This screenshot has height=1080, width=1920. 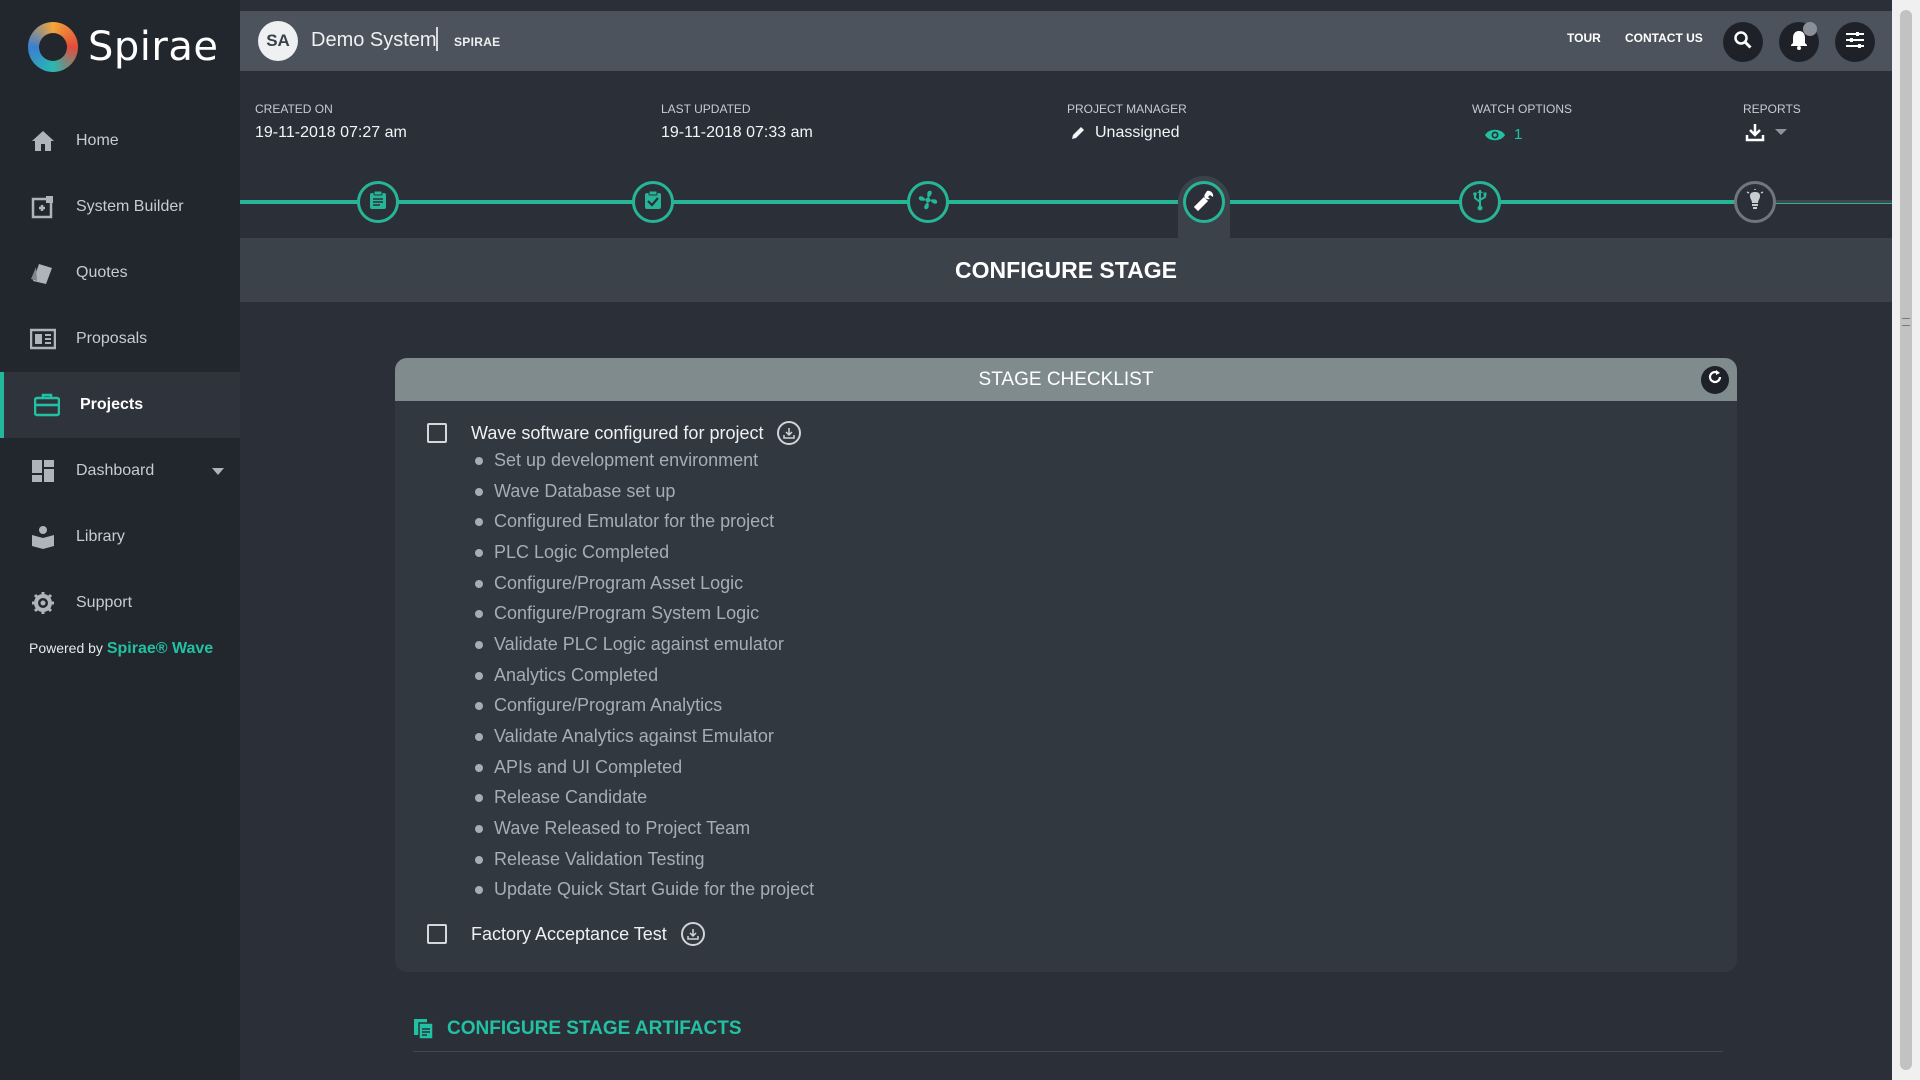 I want to click on sidebar-item-quotes: Quotes, so click(x=120, y=273).